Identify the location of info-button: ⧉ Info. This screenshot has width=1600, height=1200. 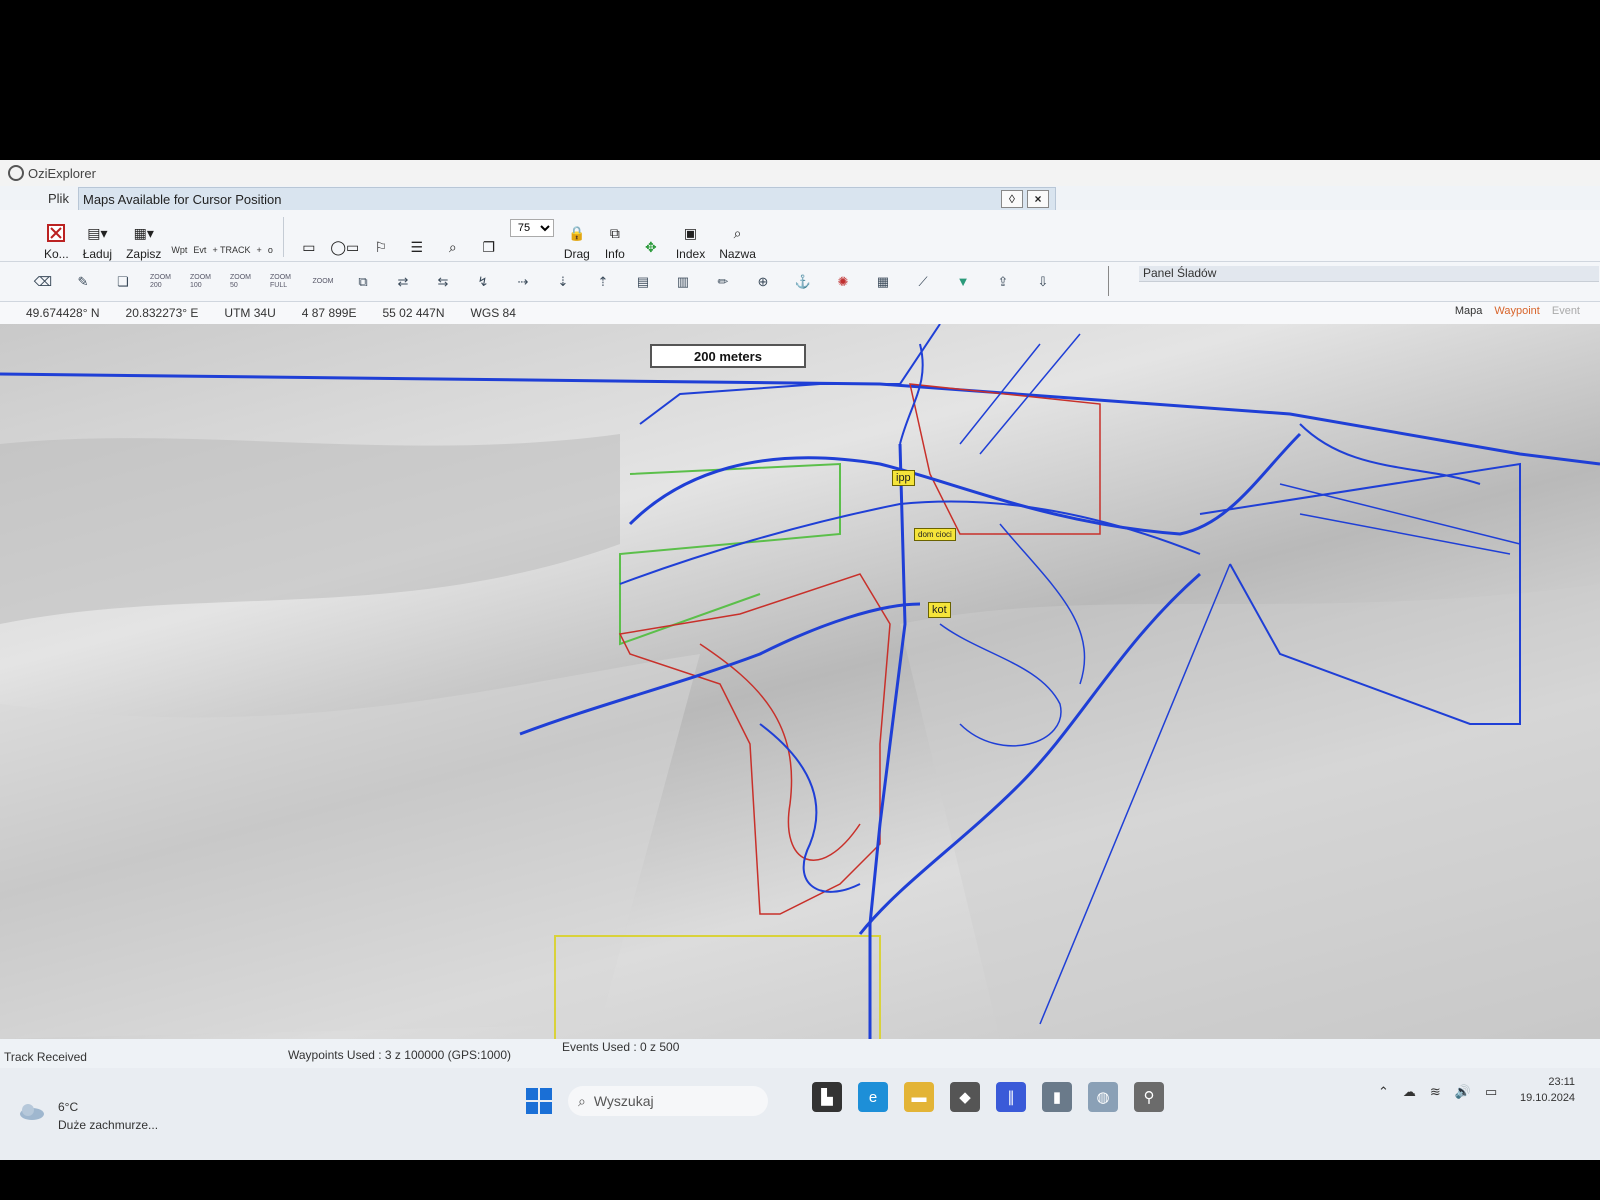
(615, 237).